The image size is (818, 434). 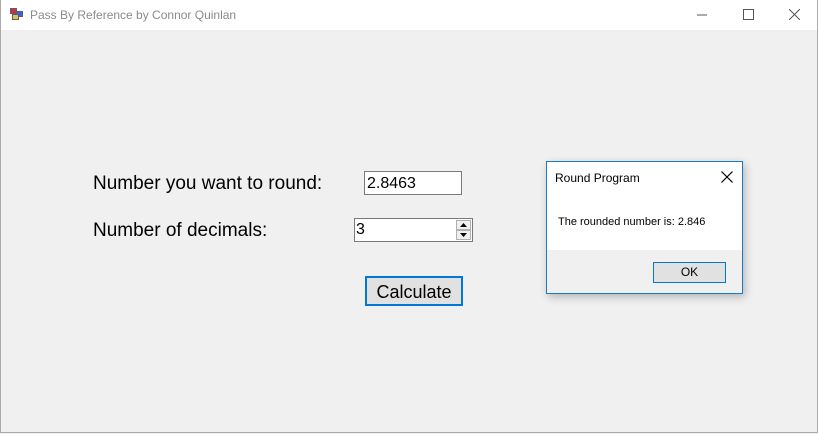 I want to click on arrow-up-icon, so click(x=463, y=225).